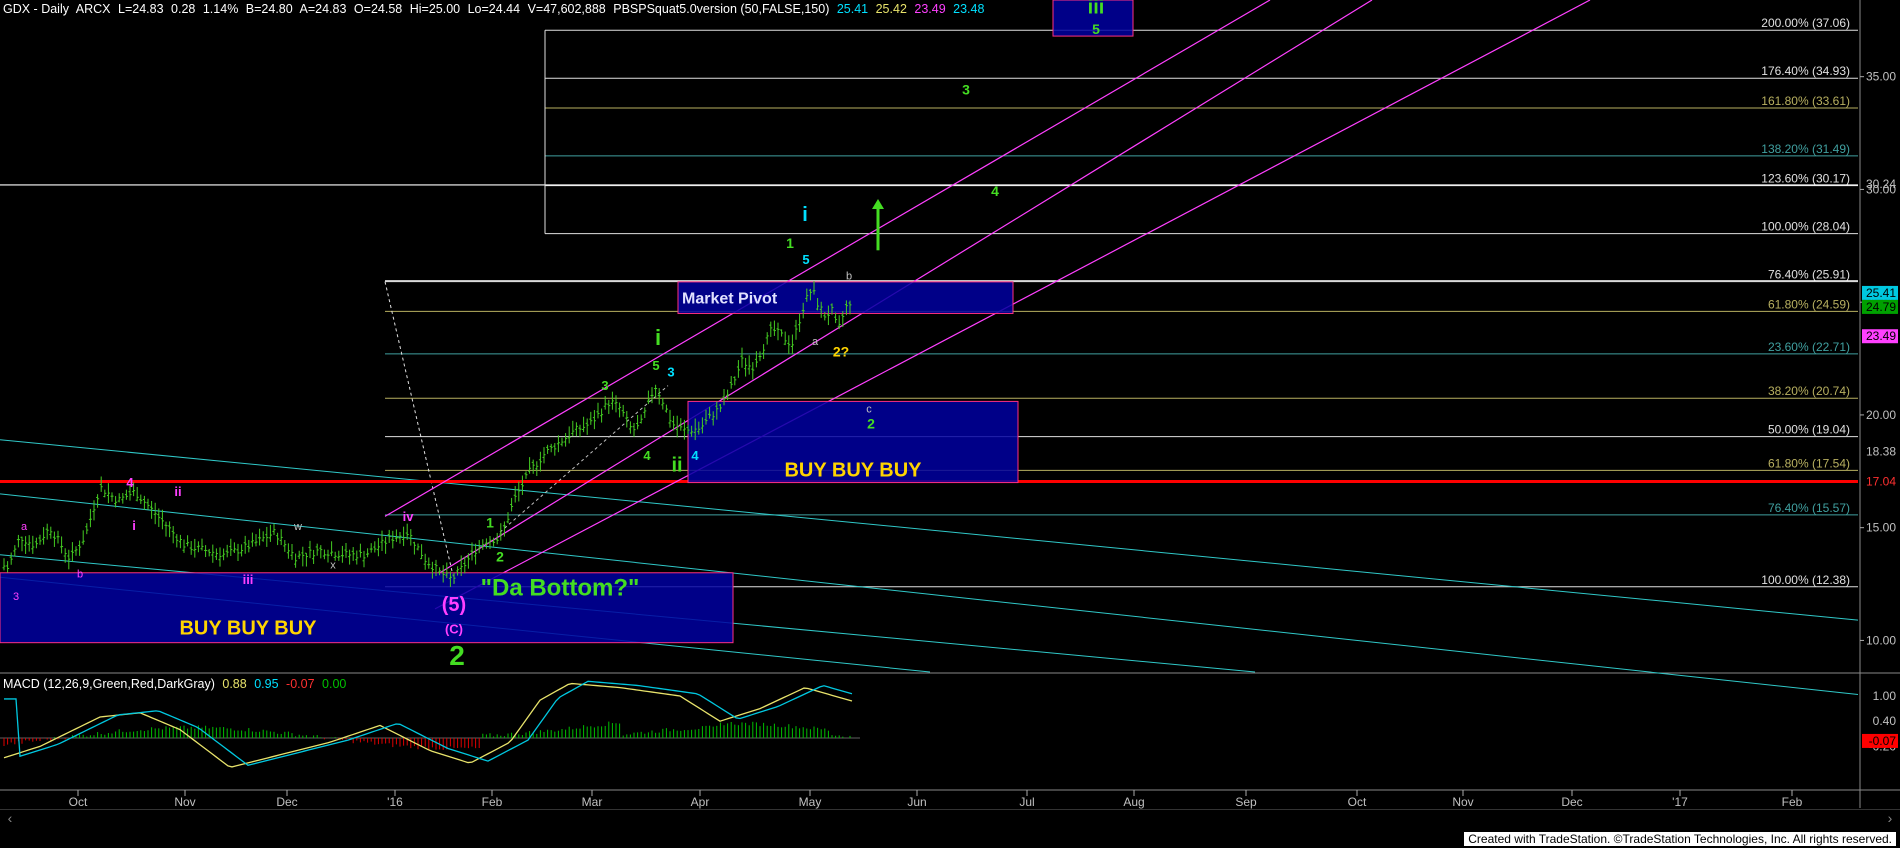 This screenshot has width=1900, height=848. What do you see at coordinates (805, 259) in the screenshot?
I see `wave-label: 5` at bounding box center [805, 259].